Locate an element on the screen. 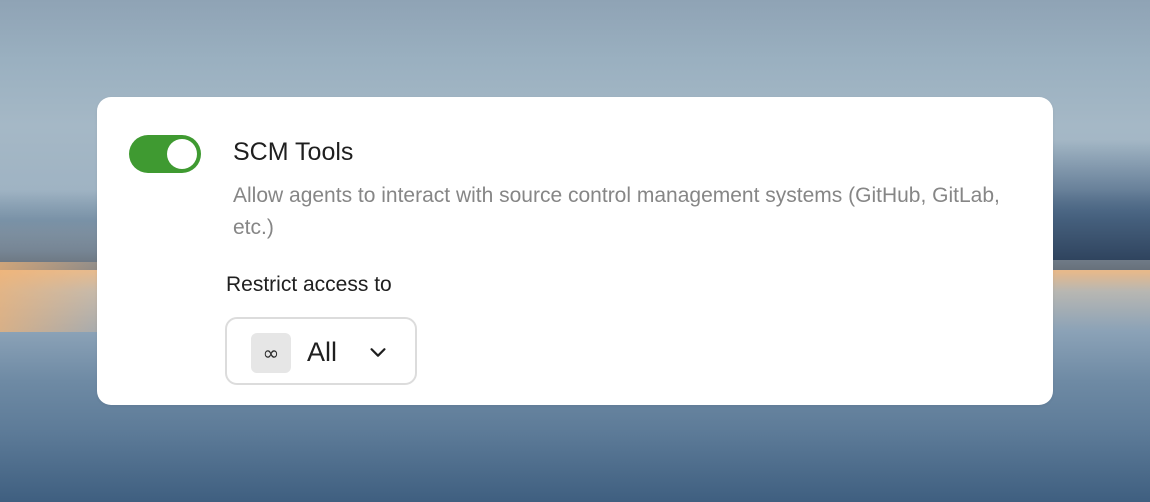  infinity-icon: ∞ is located at coordinates (271, 353).